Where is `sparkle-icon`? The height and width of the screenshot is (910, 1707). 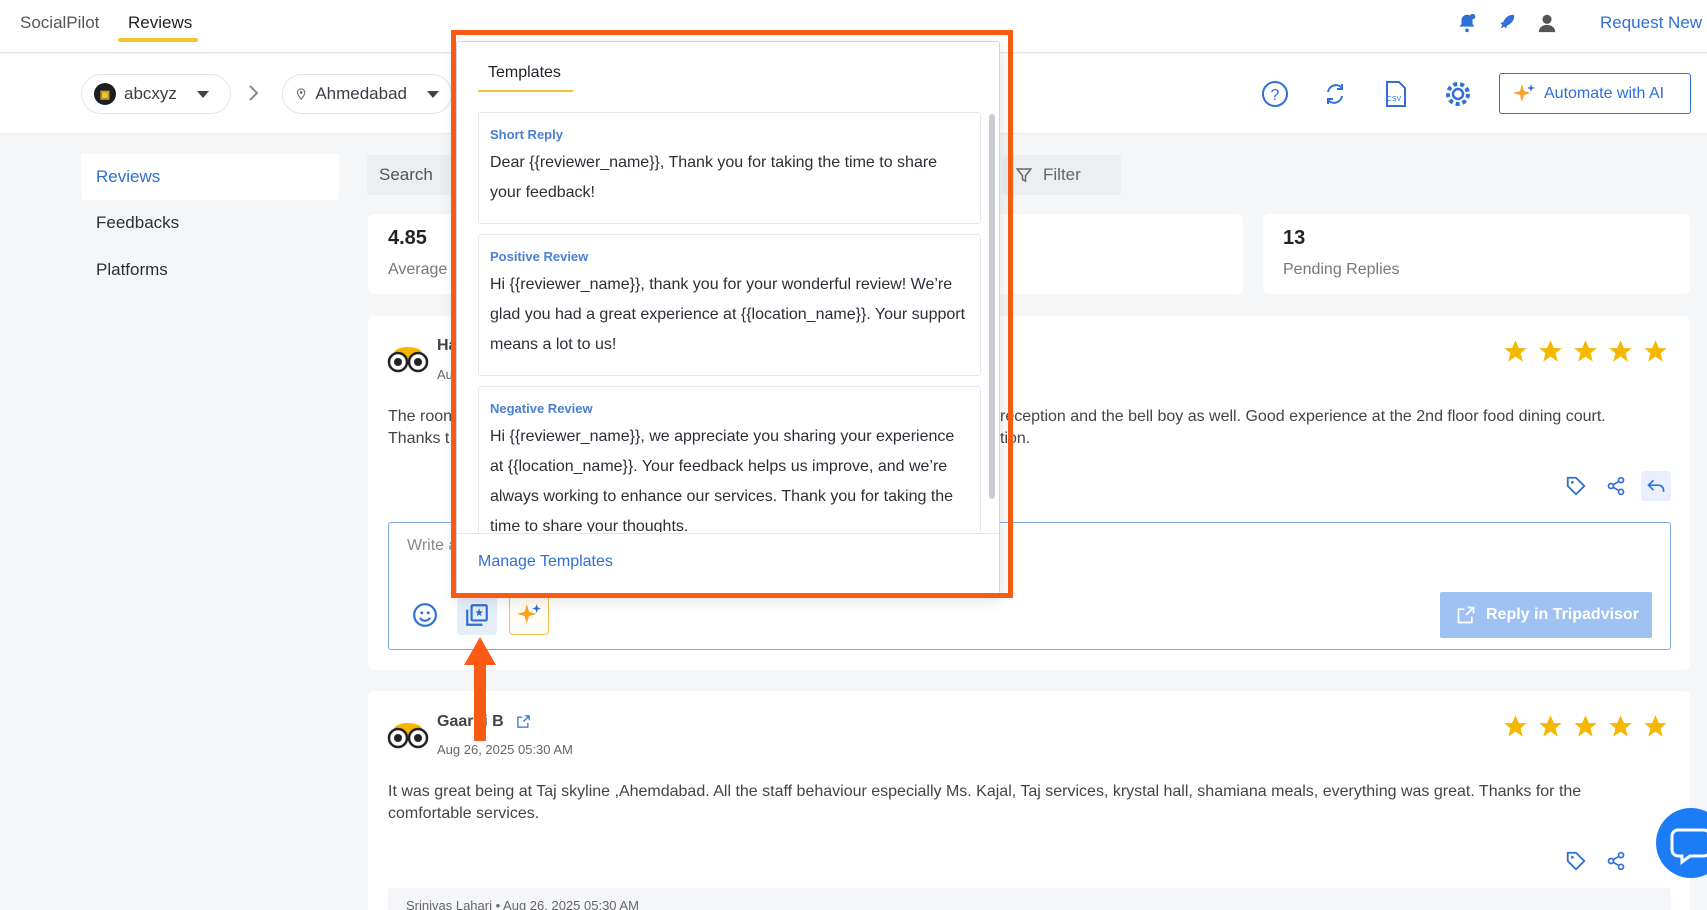
sparkle-icon is located at coordinates (1524, 92).